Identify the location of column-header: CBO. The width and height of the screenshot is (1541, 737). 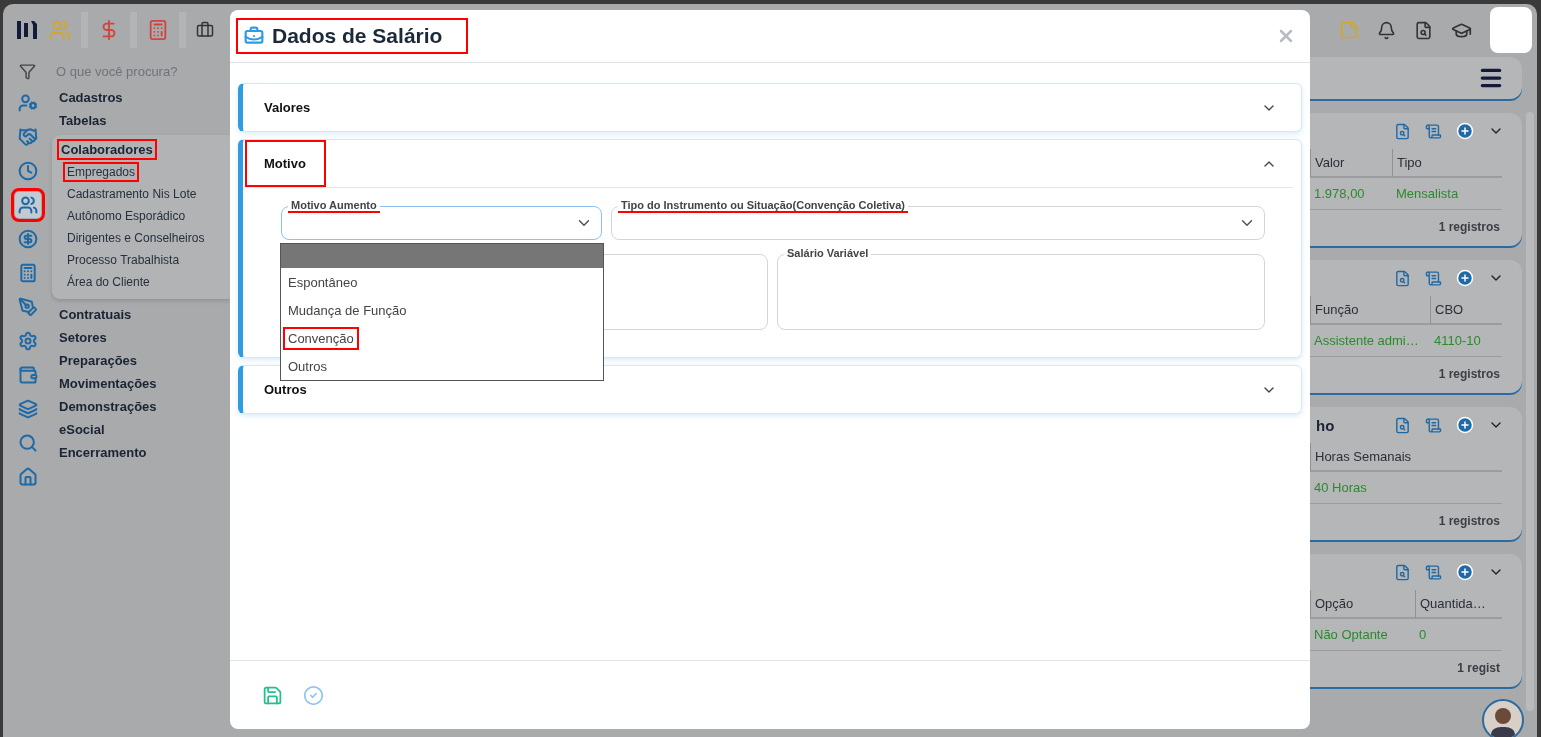
(1466, 310).